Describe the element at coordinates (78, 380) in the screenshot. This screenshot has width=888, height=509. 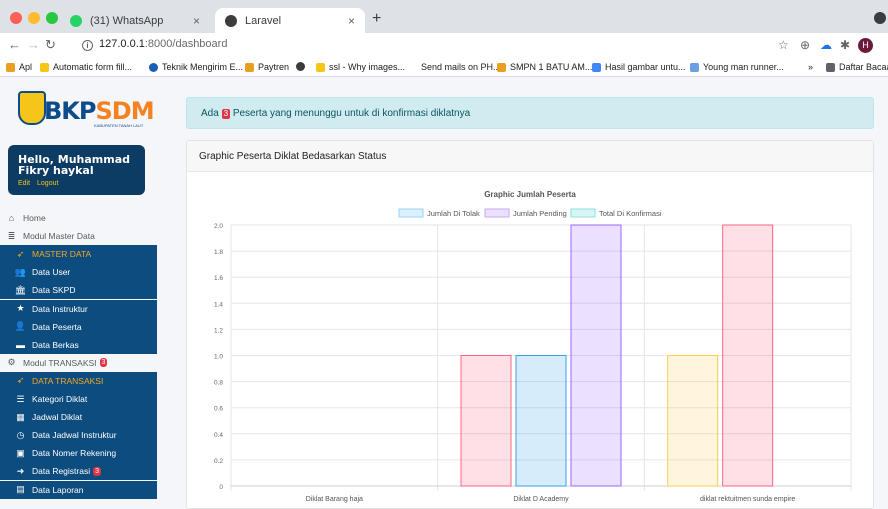
I see `sidebar-item-data-transaksi: ➶ DATA TRANSAKSI` at that location.